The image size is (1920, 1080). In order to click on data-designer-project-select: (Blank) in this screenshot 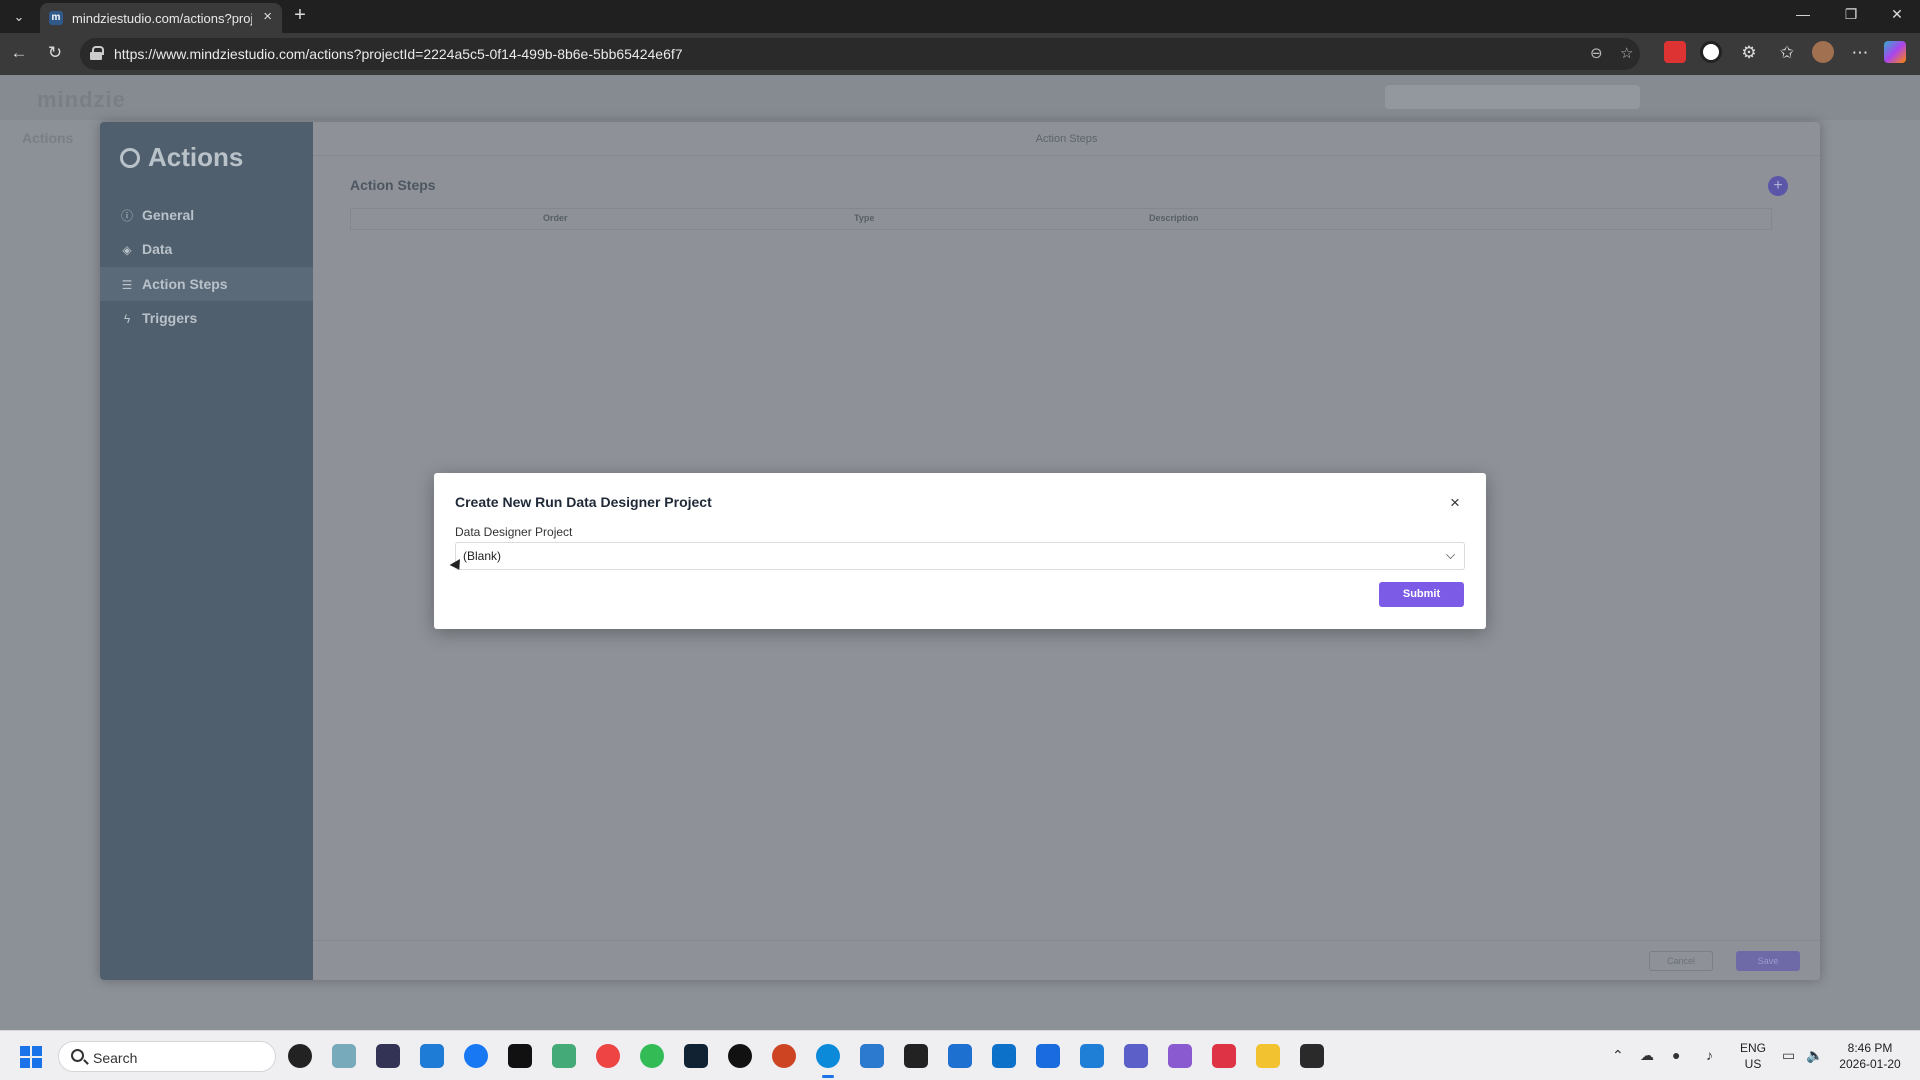, I will do `click(960, 556)`.